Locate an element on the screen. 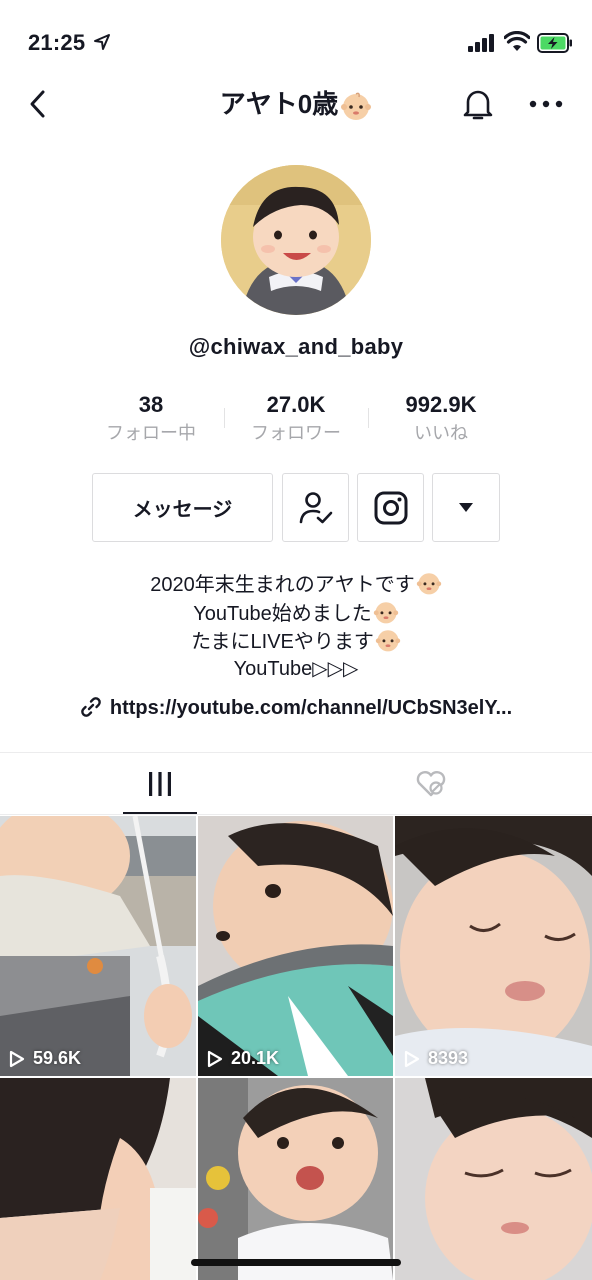 The height and width of the screenshot is (1280, 592). instagram-icon is located at coordinates (390, 507).